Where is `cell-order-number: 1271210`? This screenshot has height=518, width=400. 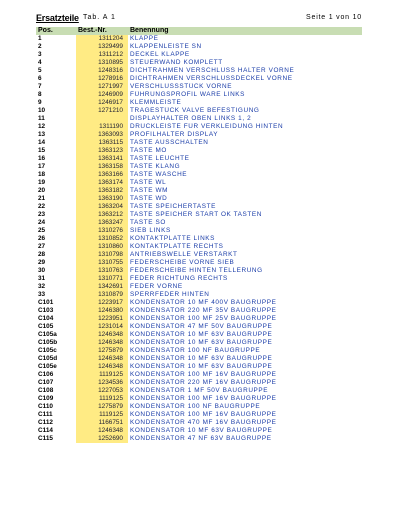
cell-order-number: 1271210 is located at coordinates (102, 111).